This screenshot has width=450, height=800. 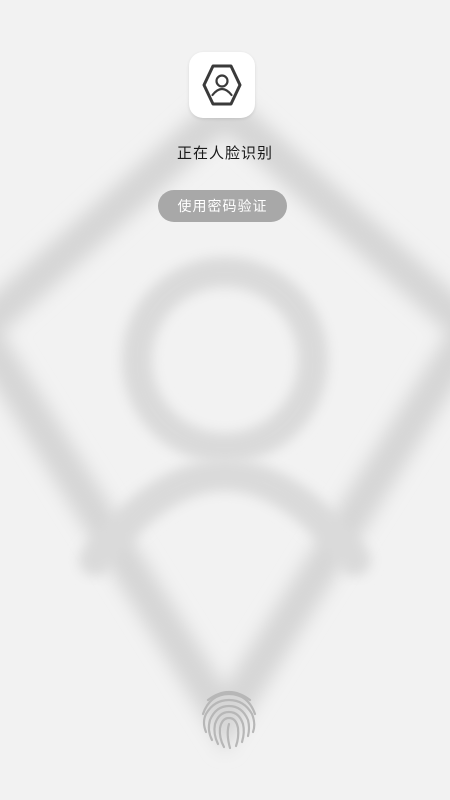 I want to click on use-password-button: 使用密码验证, so click(x=222, y=206).